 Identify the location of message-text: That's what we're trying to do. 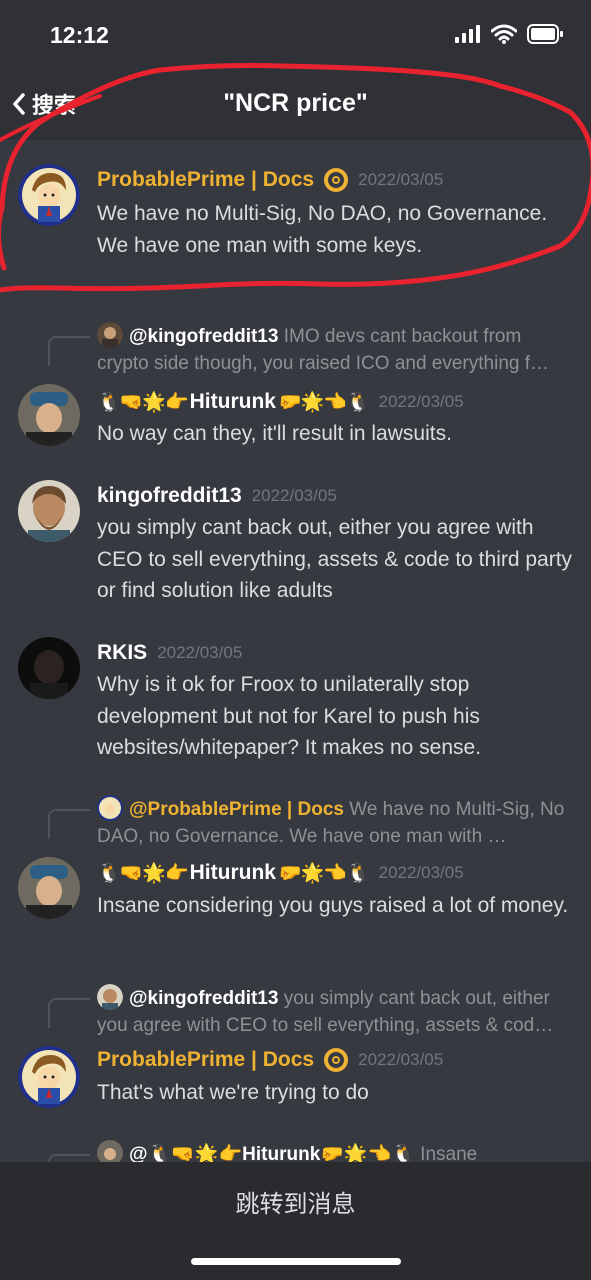
(233, 1092).